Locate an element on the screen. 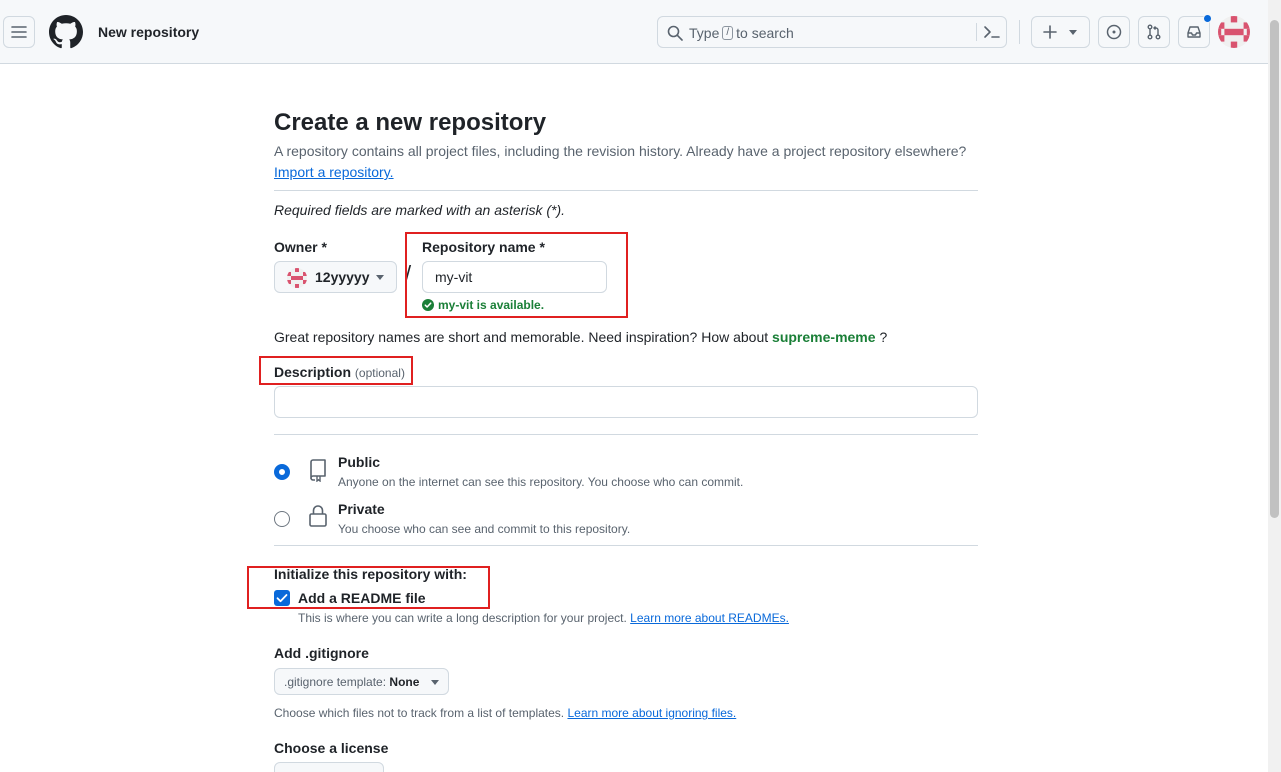  annotation-box-description is located at coordinates (336, 370).